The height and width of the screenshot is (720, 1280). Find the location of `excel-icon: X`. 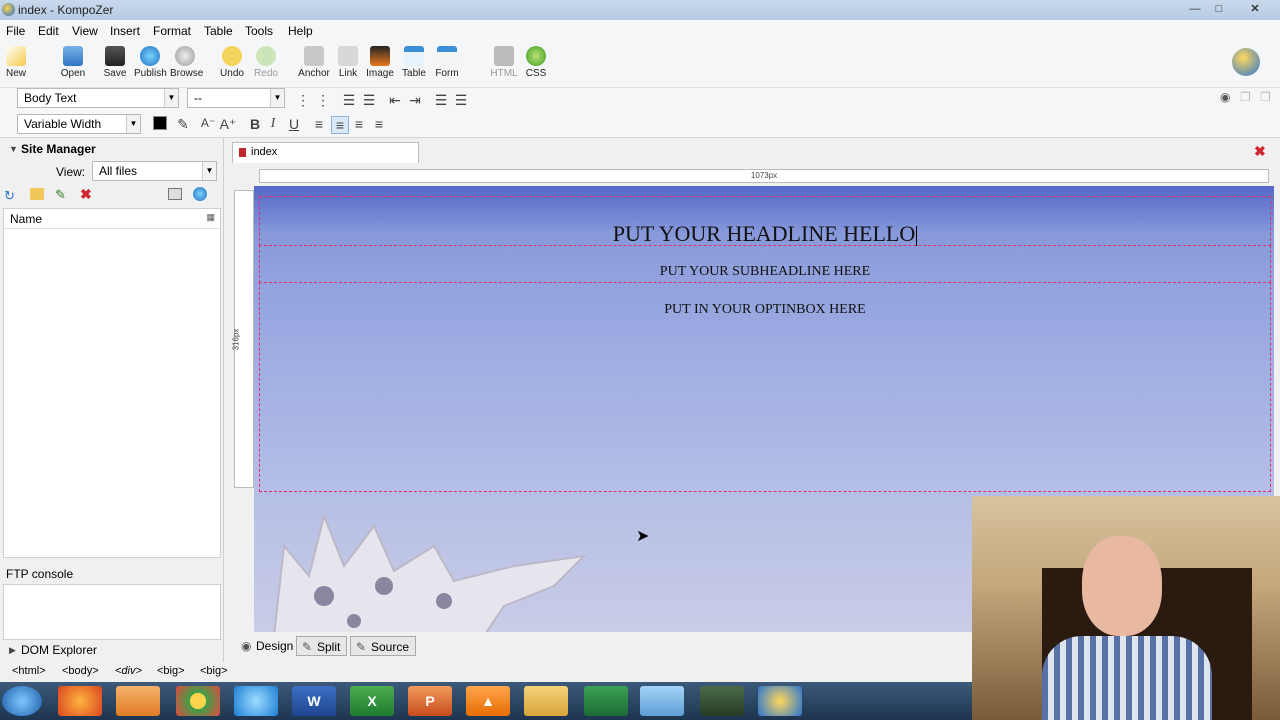

excel-icon: X is located at coordinates (372, 701).